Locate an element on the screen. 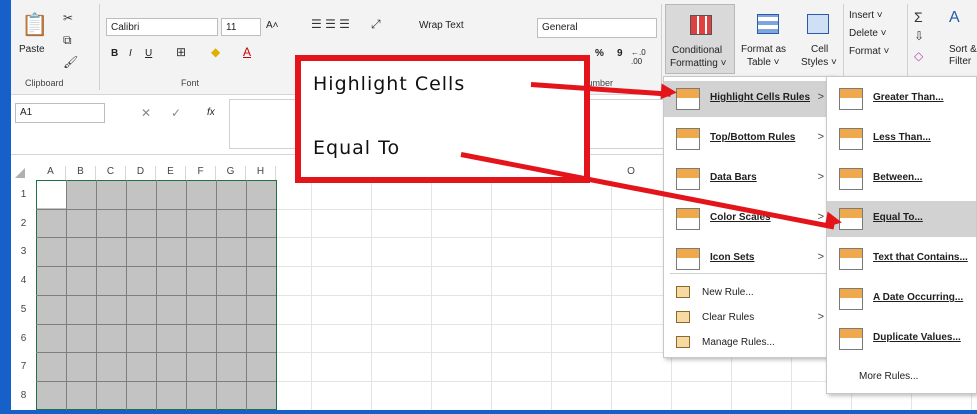 The width and height of the screenshot is (977, 414). borders-icon: ⊞ is located at coordinates (181, 52).